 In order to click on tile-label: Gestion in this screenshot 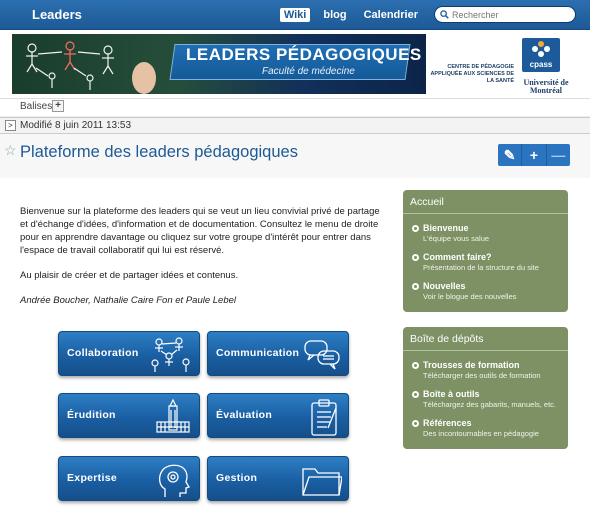, I will do `click(237, 478)`.